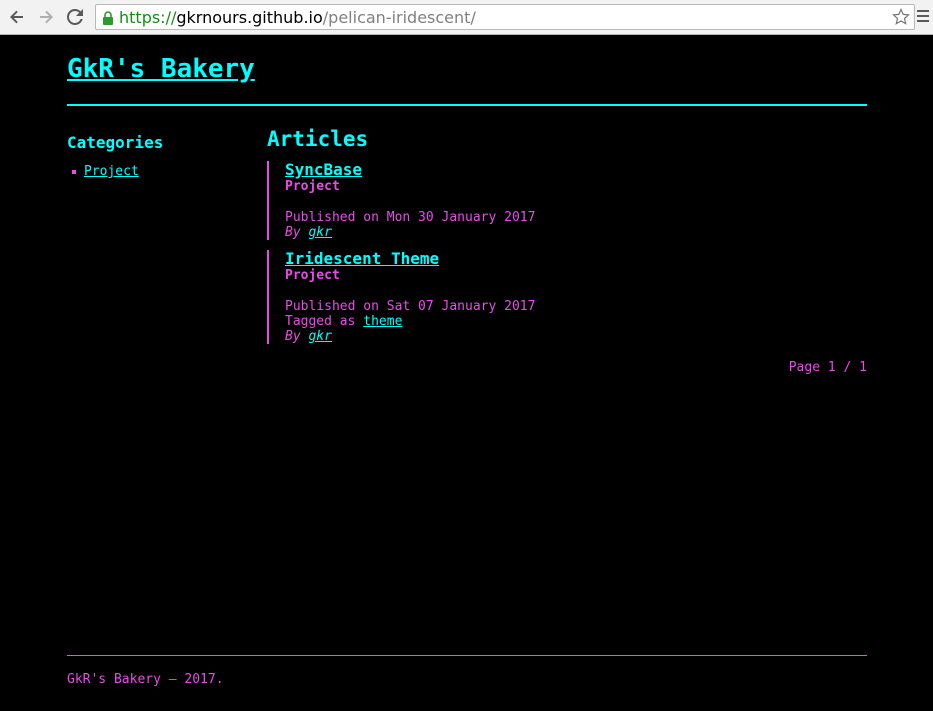  Describe the element at coordinates (467, 105) in the screenshot. I see `header-divider` at that location.